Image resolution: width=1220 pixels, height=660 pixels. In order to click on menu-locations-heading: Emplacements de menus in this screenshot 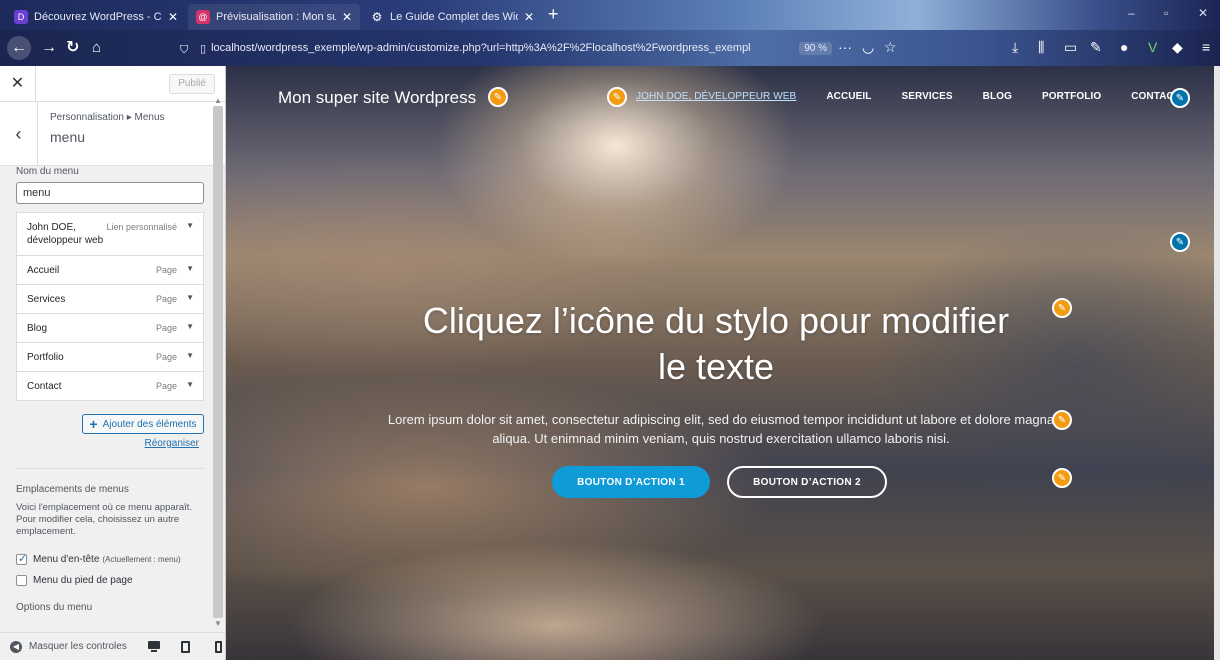, I will do `click(72, 489)`.